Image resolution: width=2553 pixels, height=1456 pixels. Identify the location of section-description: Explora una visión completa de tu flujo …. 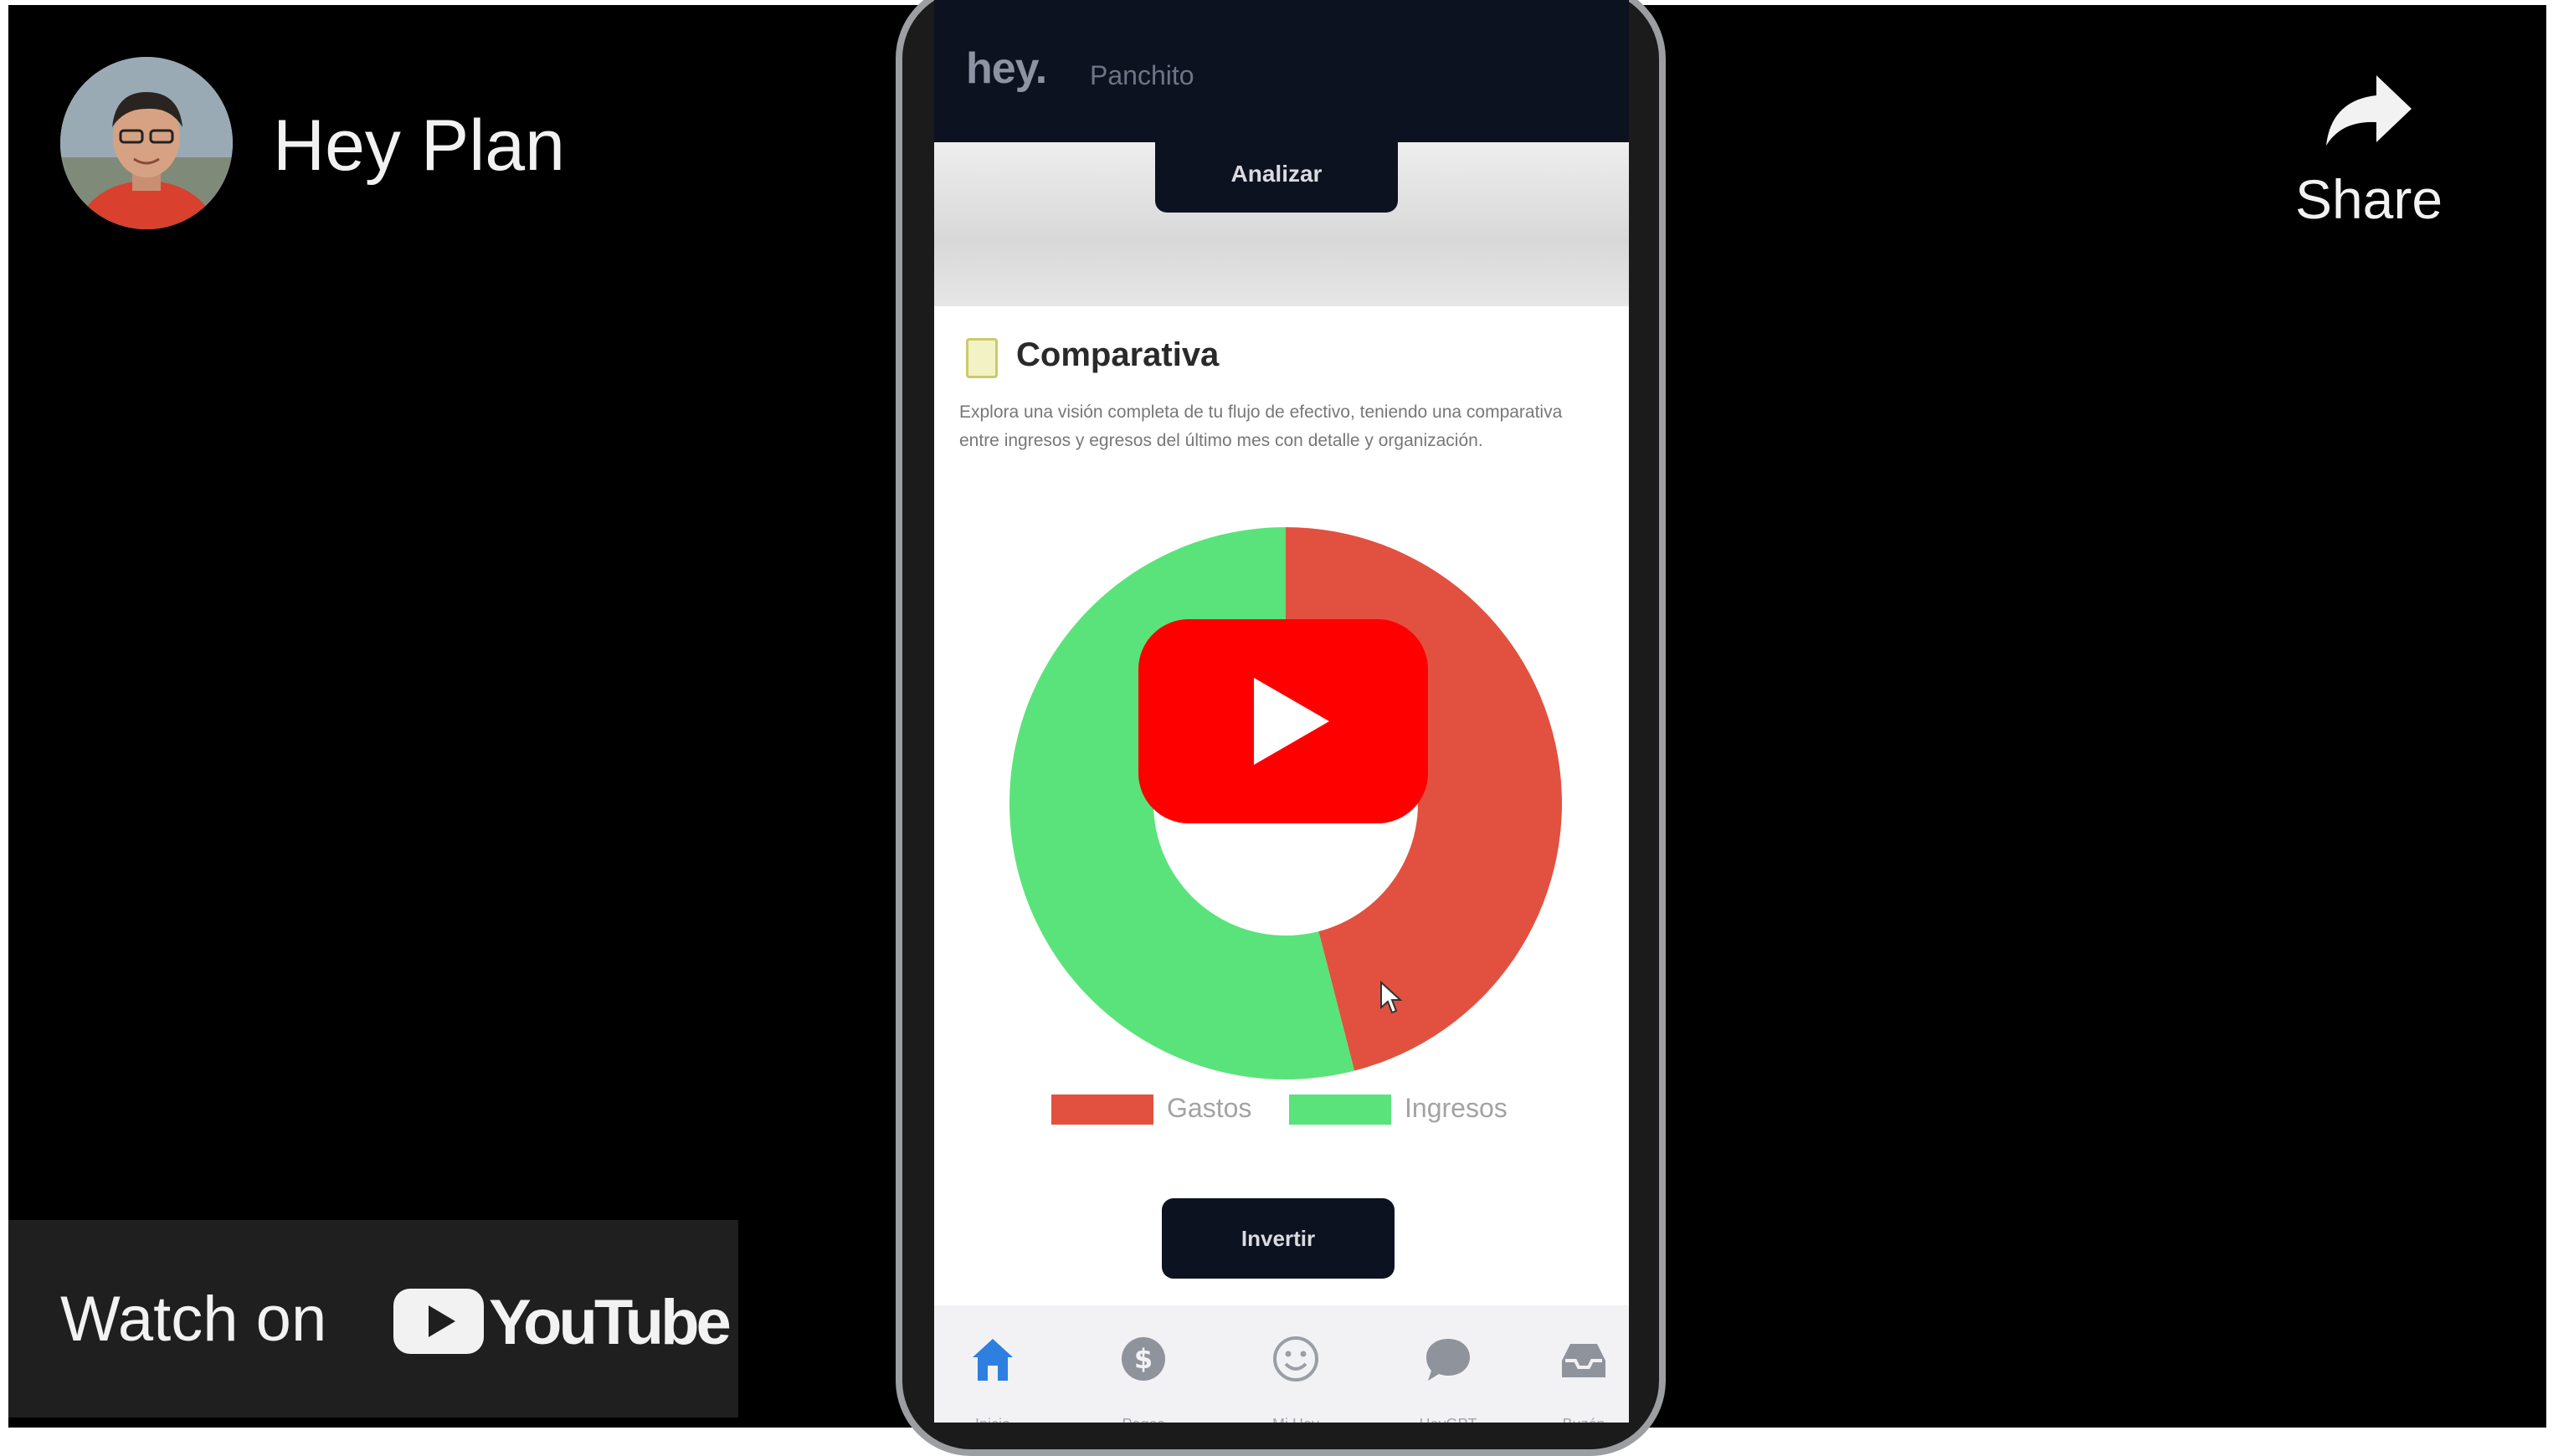
(1261, 426).